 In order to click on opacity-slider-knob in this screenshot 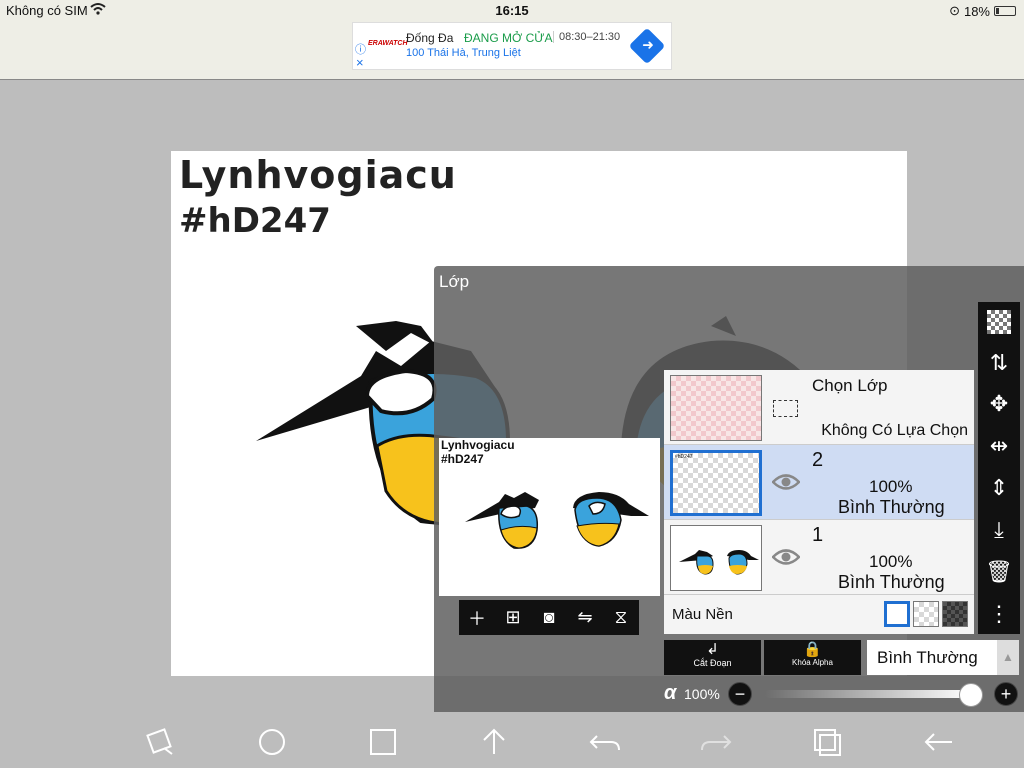, I will do `click(971, 695)`.